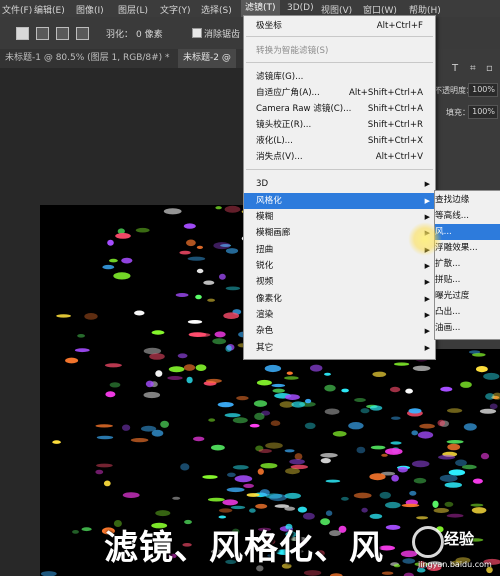 This screenshot has width=500, height=576. I want to click on menu-item-3d: 3D ▶, so click(339, 184).